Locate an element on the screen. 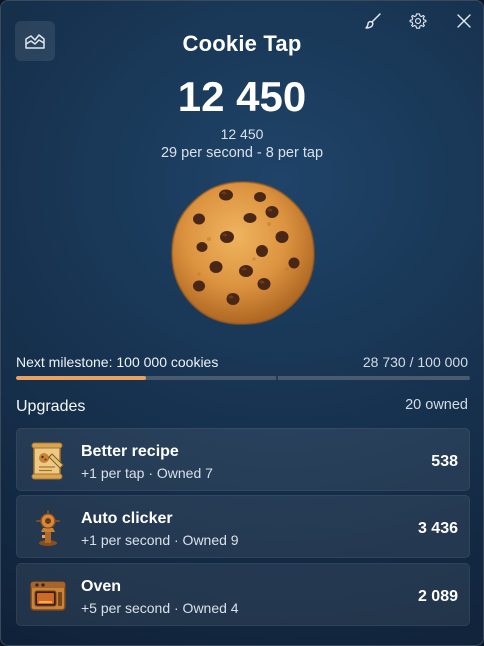 Image resolution: width=484 pixels, height=646 pixels. close-icon is located at coordinates (464, 21).